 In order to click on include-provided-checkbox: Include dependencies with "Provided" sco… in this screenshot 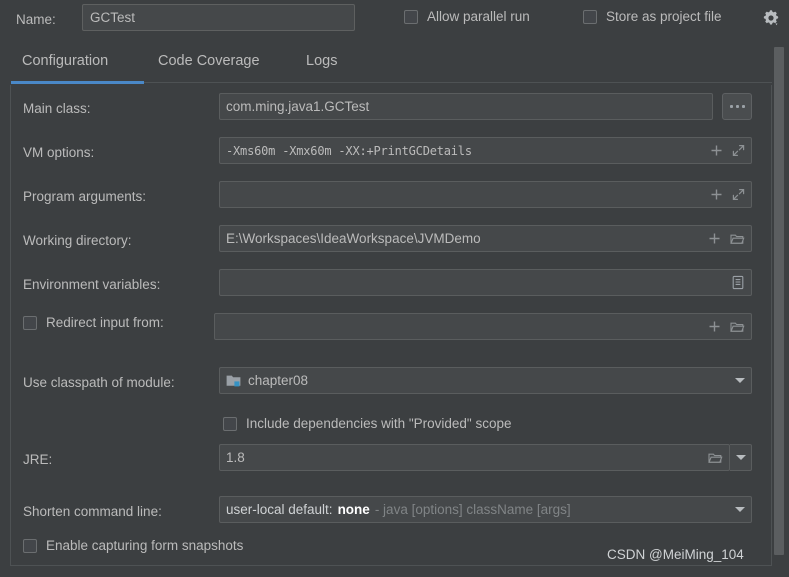, I will do `click(367, 423)`.